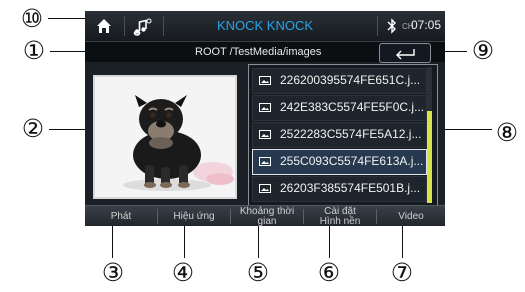  What do you see at coordinates (32, 18) in the screenshot?
I see `callout-10: ⑩` at bounding box center [32, 18].